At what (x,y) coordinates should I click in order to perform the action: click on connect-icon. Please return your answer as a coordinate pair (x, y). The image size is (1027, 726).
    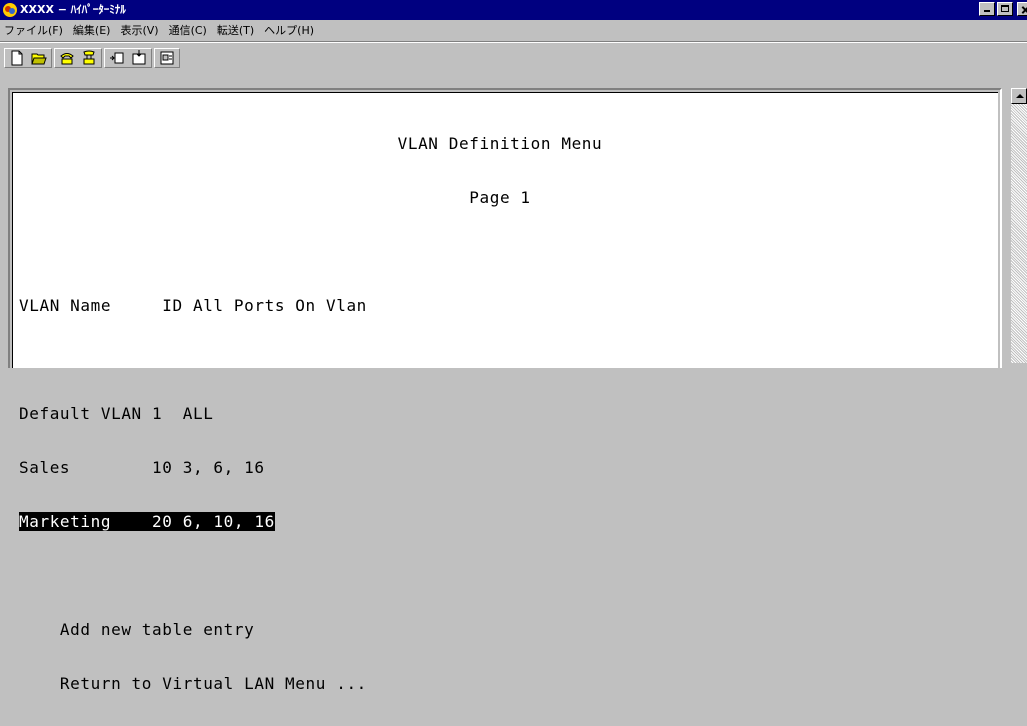
    Looking at the image, I should click on (67, 58).